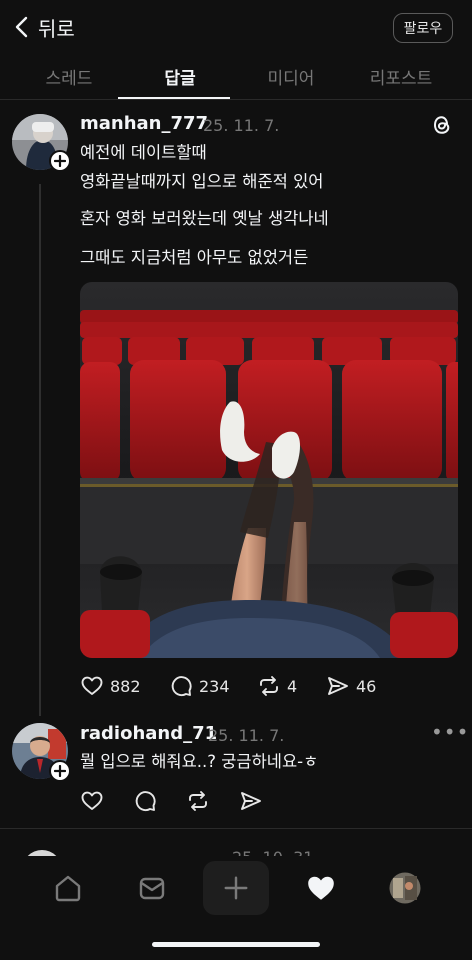 The width and height of the screenshot is (472, 960). I want to click on nav-search, so click(152, 888).